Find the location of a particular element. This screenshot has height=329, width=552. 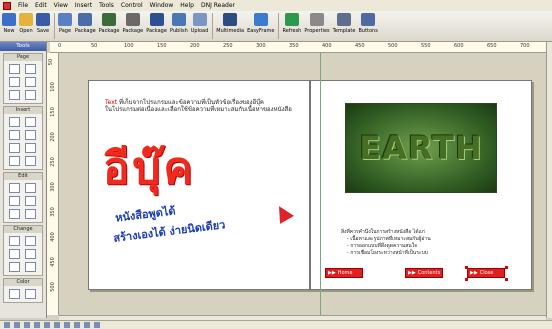

toolbar-button-page: Page is located at coordinates (65, 22).